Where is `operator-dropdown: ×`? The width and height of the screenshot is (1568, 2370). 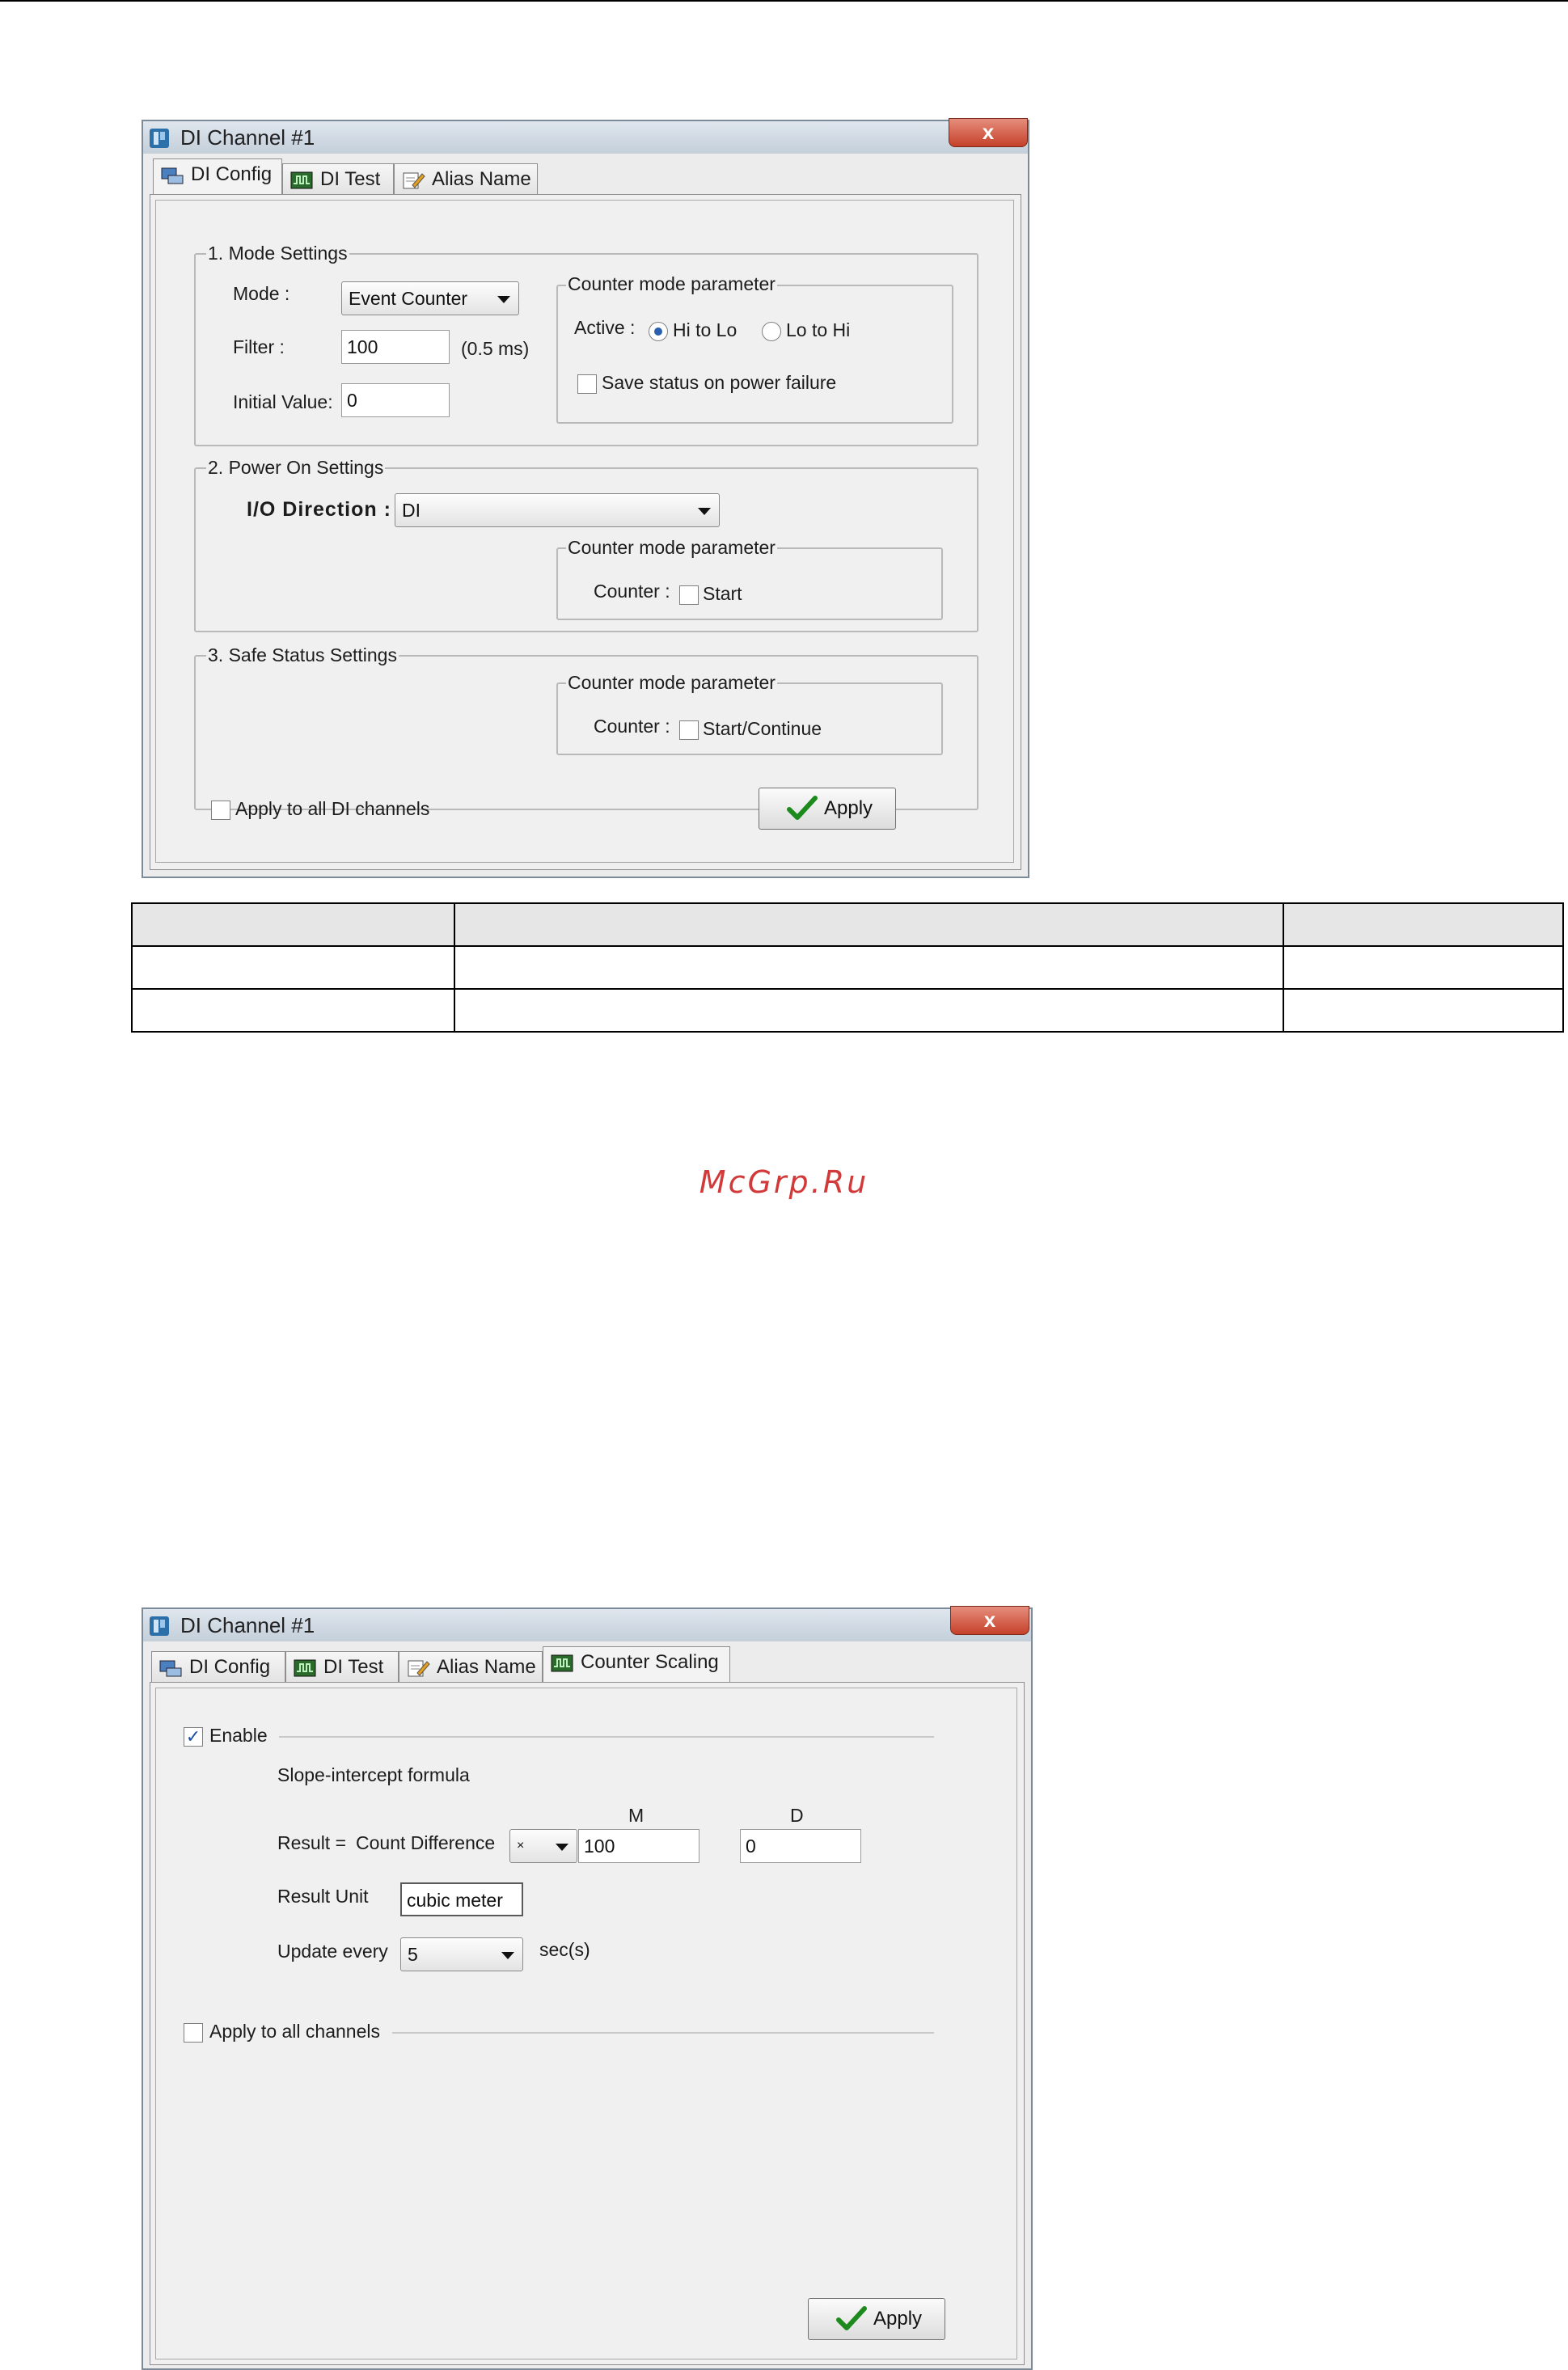
operator-dropdown: × is located at coordinates (543, 1846).